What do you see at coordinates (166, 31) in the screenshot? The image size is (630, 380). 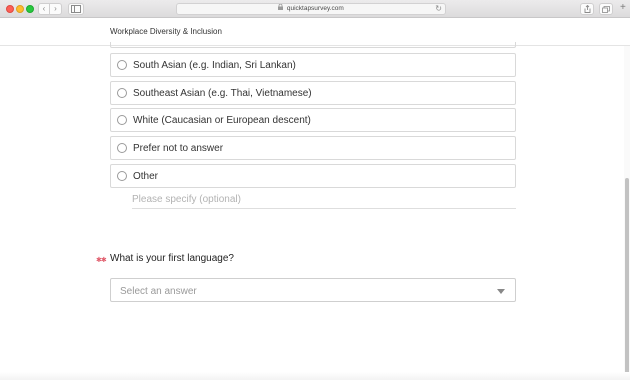 I see `survey-title: Workplace Diversity & Inclusion` at bounding box center [166, 31].